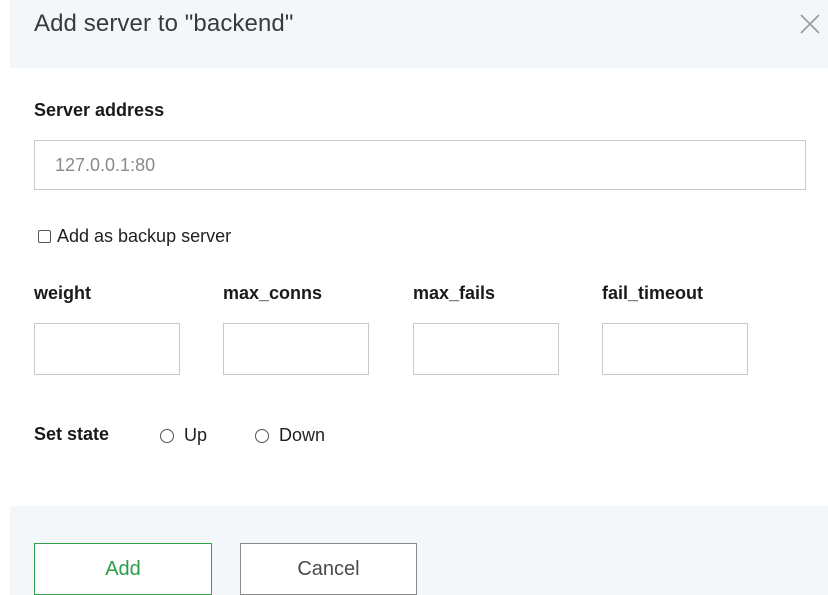 This screenshot has width=828, height=595. What do you see at coordinates (273, 293) in the screenshot?
I see `max-conns-label: max_conns` at bounding box center [273, 293].